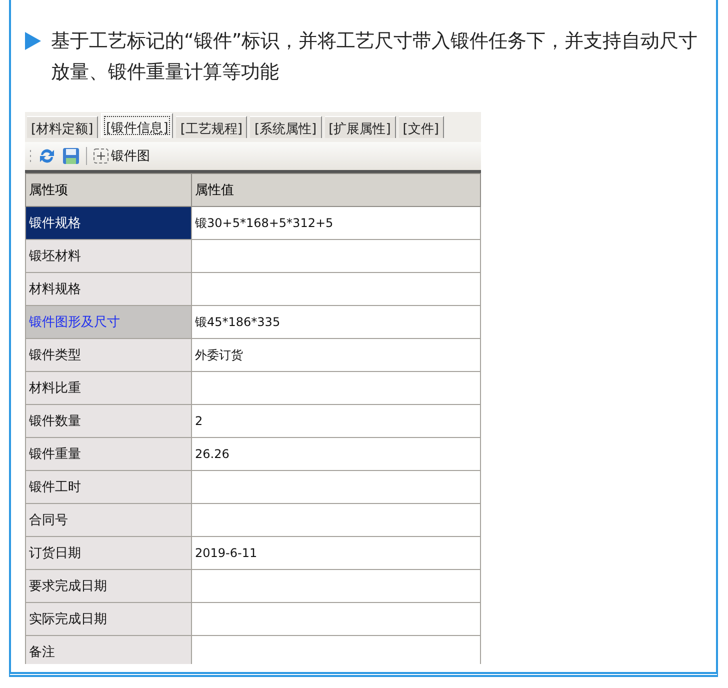  I want to click on drawing-button: 锻件图, so click(121, 156).